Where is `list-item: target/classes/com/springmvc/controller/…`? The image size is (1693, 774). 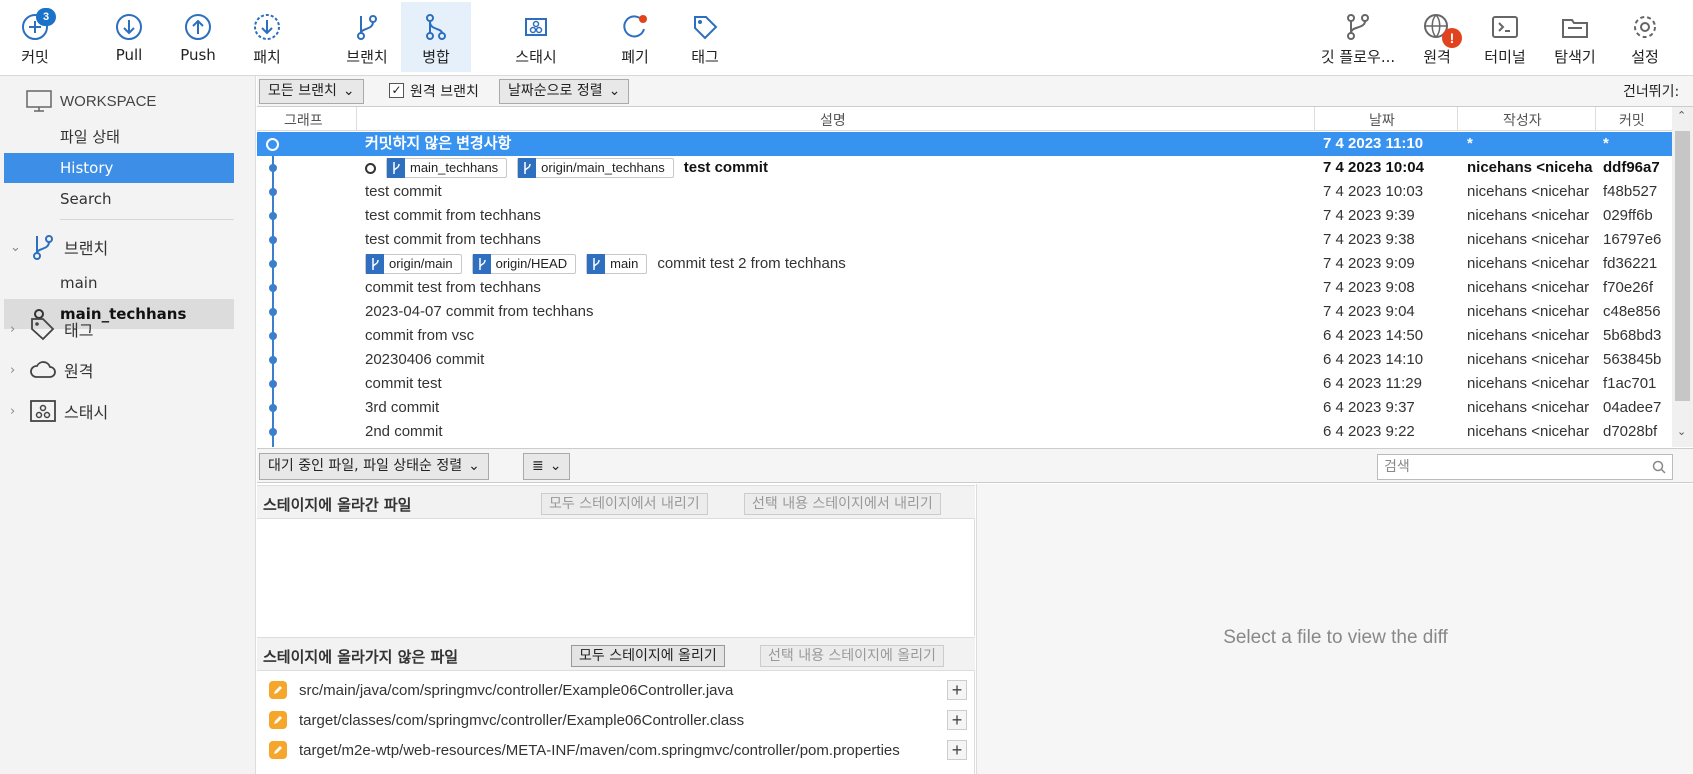 list-item: target/classes/com/springmvc/controller/… is located at coordinates (616, 720).